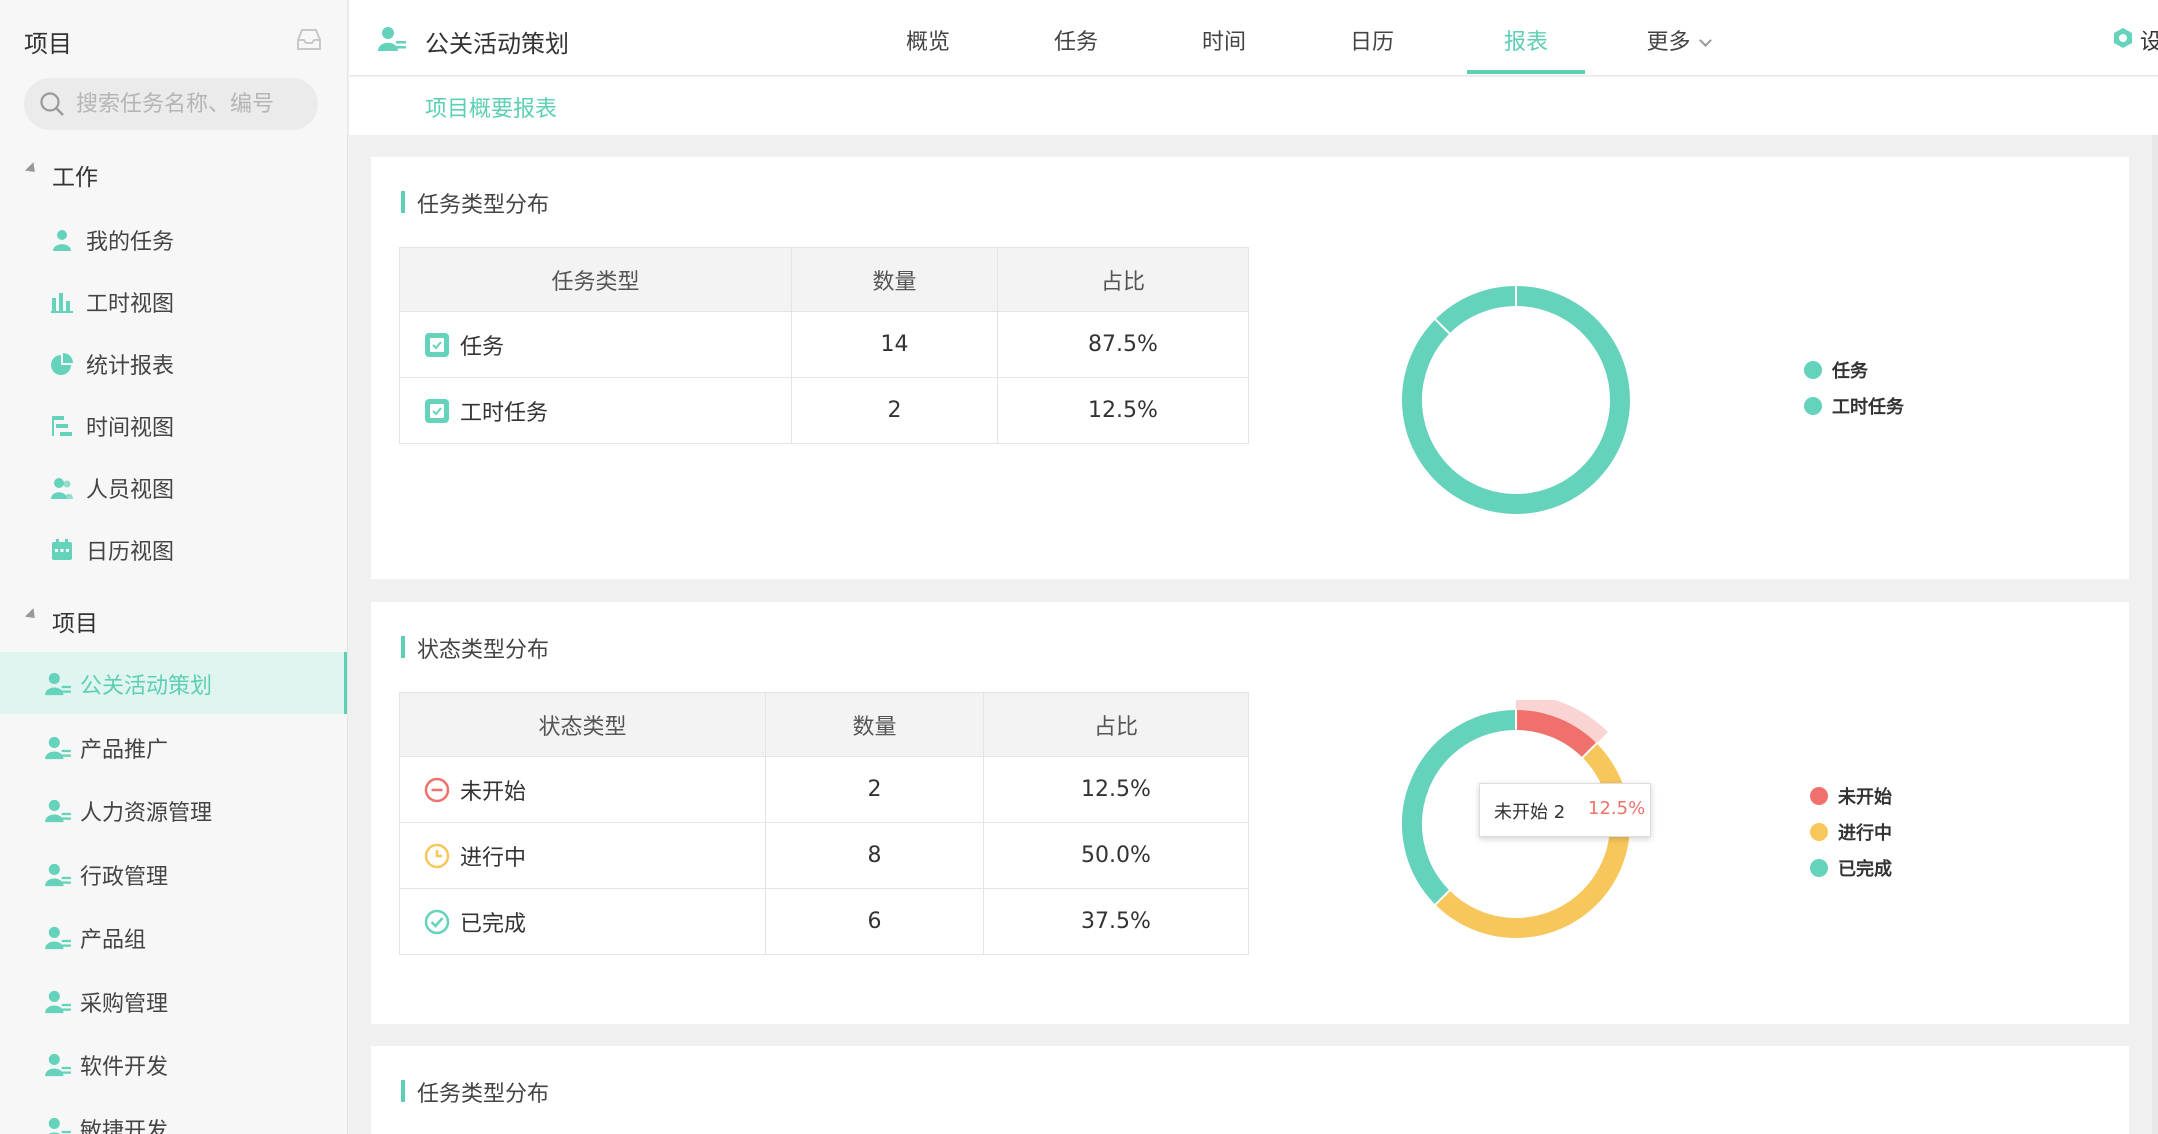 The height and width of the screenshot is (1134, 2158). Describe the element at coordinates (174, 40) in the screenshot. I see `sidebar-header: 项目` at that location.